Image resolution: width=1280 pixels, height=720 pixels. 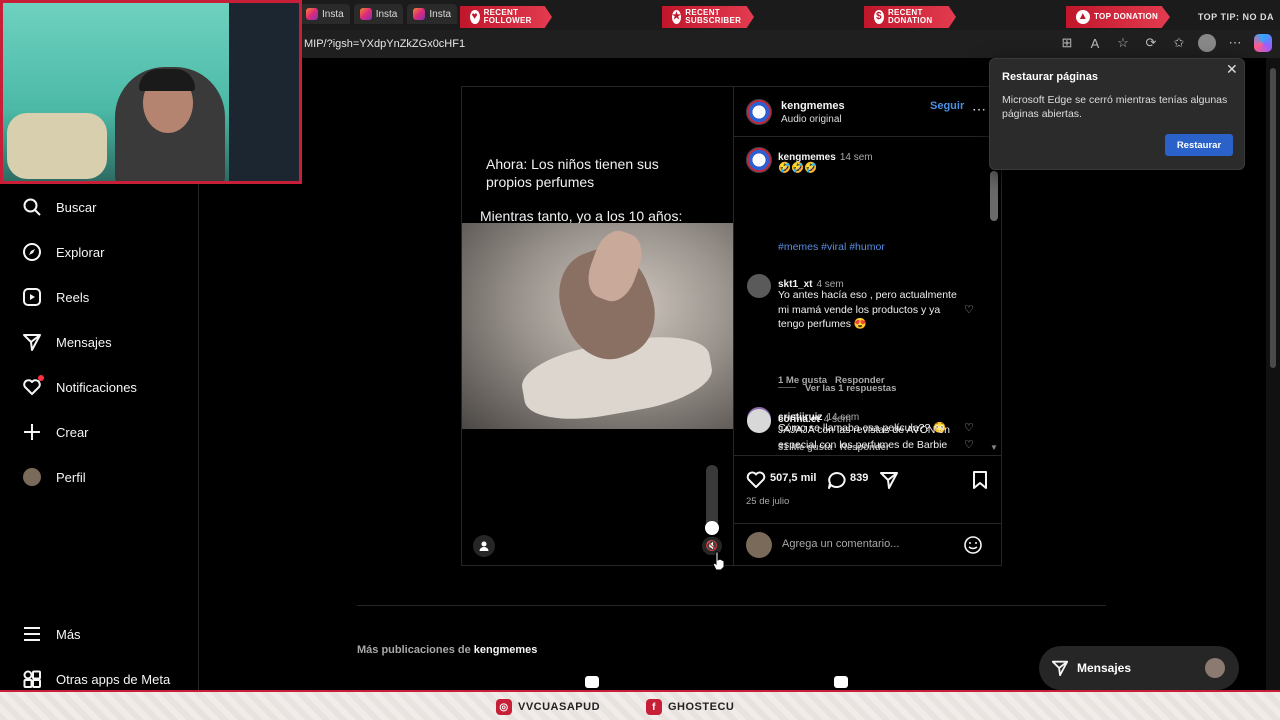 What do you see at coordinates (856, 157) in the screenshot?
I see `comment-time: 14 sem` at bounding box center [856, 157].